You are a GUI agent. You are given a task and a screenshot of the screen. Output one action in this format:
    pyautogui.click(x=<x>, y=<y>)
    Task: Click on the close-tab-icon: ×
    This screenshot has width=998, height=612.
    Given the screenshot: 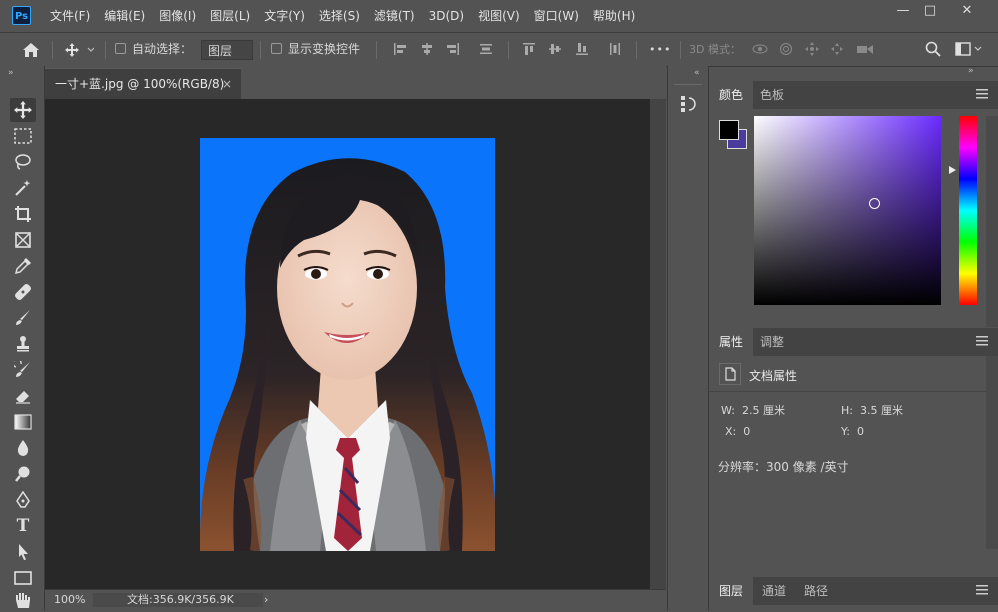 What is the action you would take?
    pyautogui.click(x=227, y=84)
    